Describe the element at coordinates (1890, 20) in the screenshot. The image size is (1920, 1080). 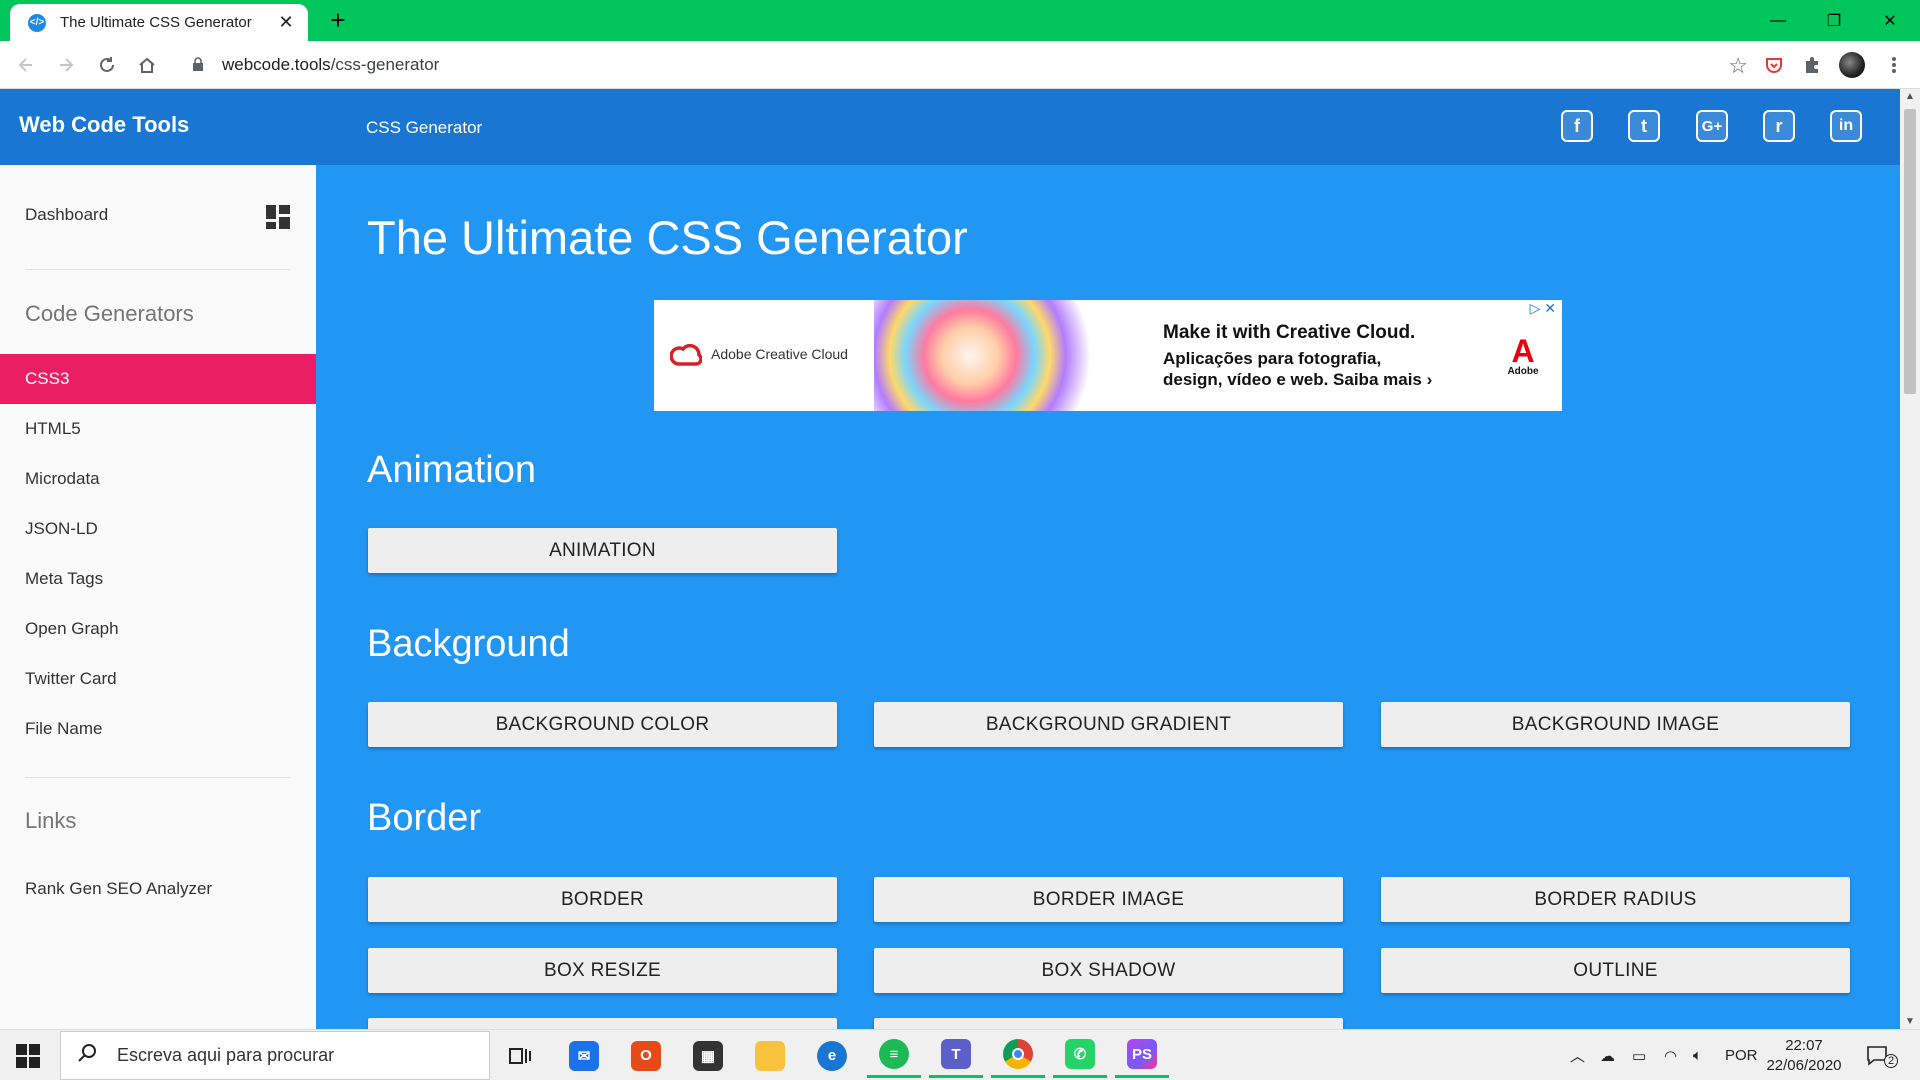
I see `window-close-button: ✕` at that location.